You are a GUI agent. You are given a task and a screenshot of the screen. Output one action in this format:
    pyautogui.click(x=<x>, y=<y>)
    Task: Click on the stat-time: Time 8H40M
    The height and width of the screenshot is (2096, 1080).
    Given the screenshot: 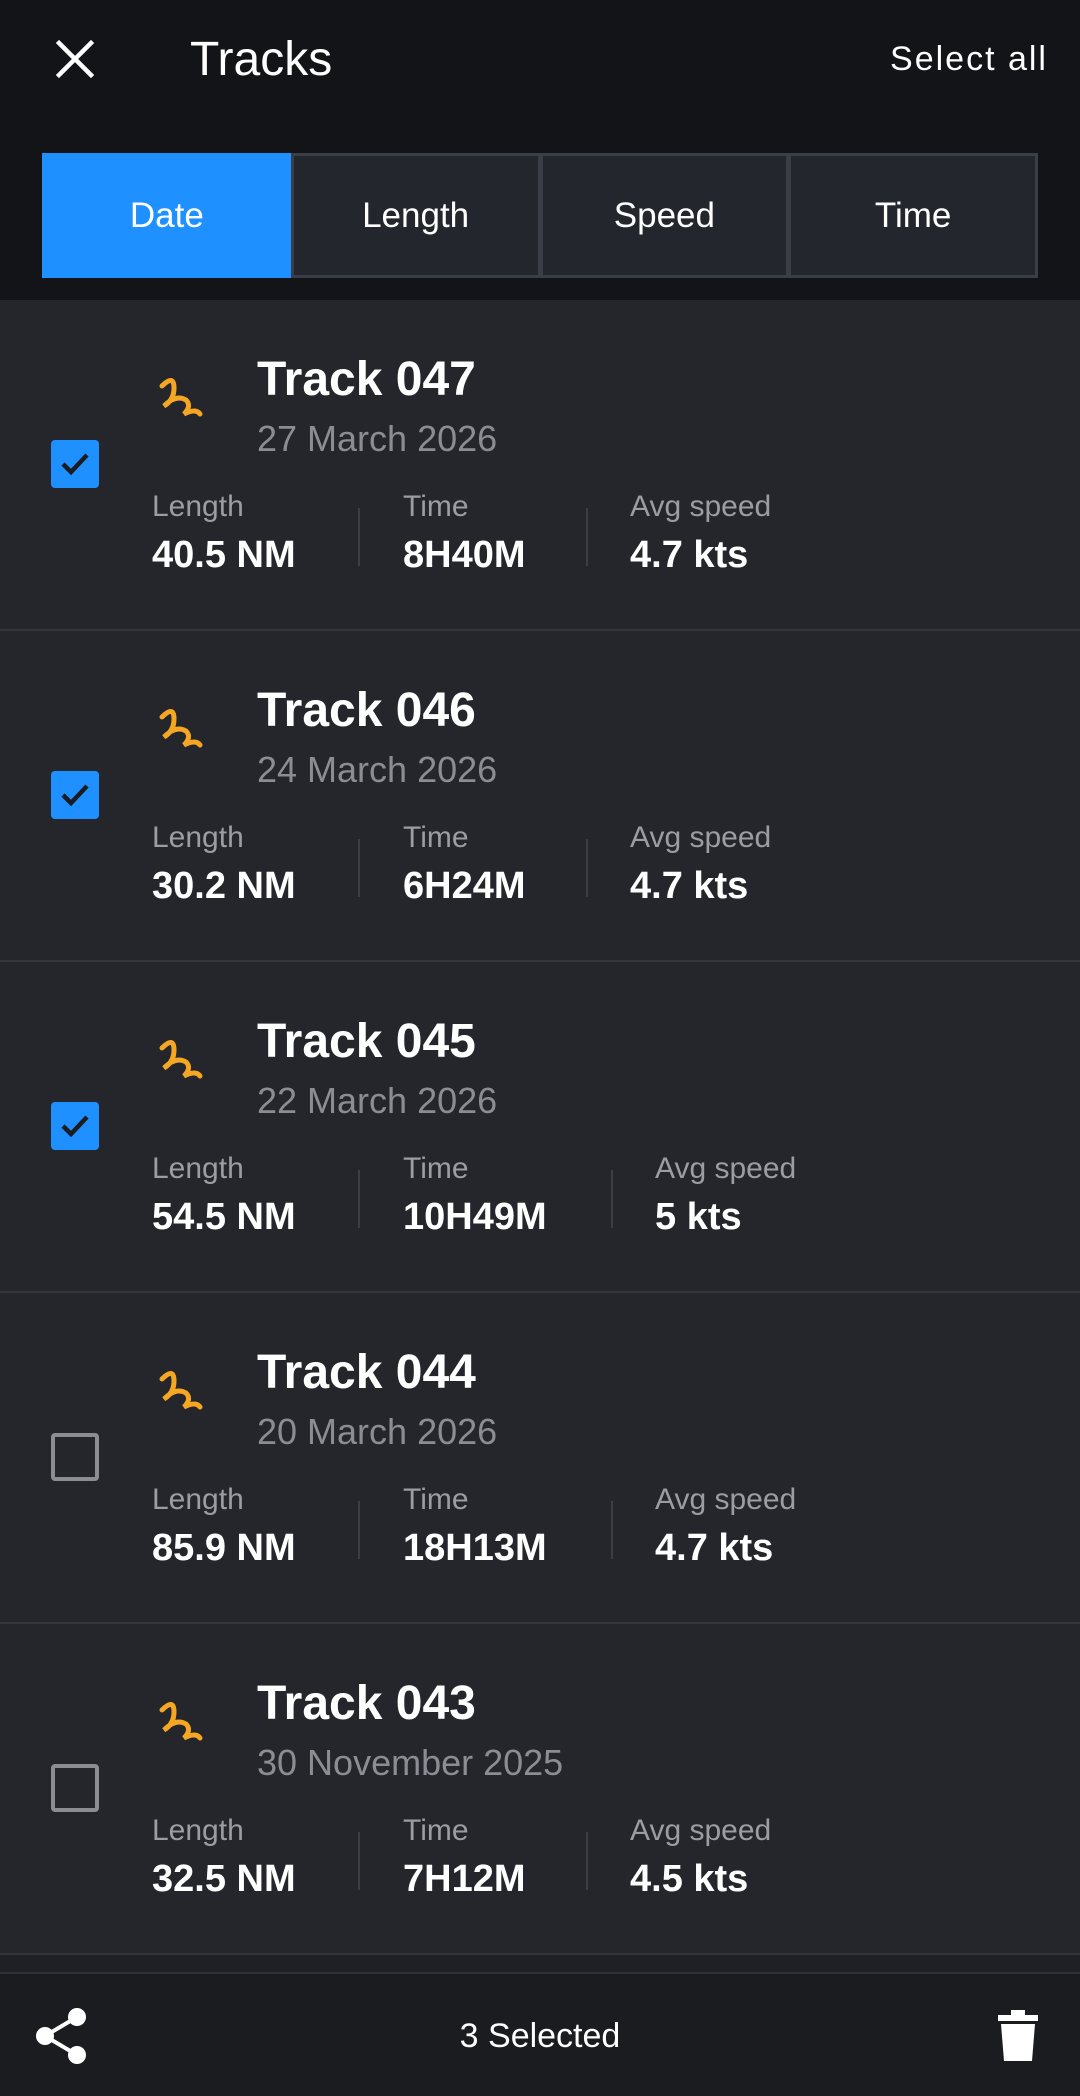 What is the action you would take?
    pyautogui.click(x=464, y=533)
    